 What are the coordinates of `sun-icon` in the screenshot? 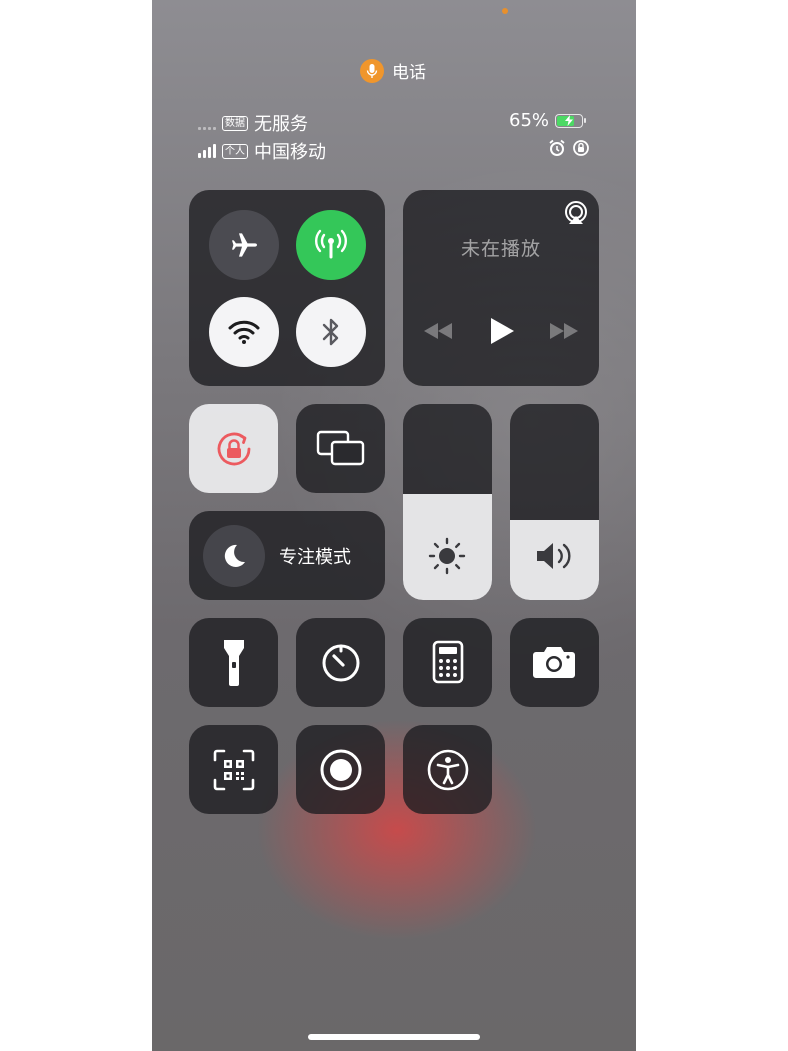 It's located at (447, 556).